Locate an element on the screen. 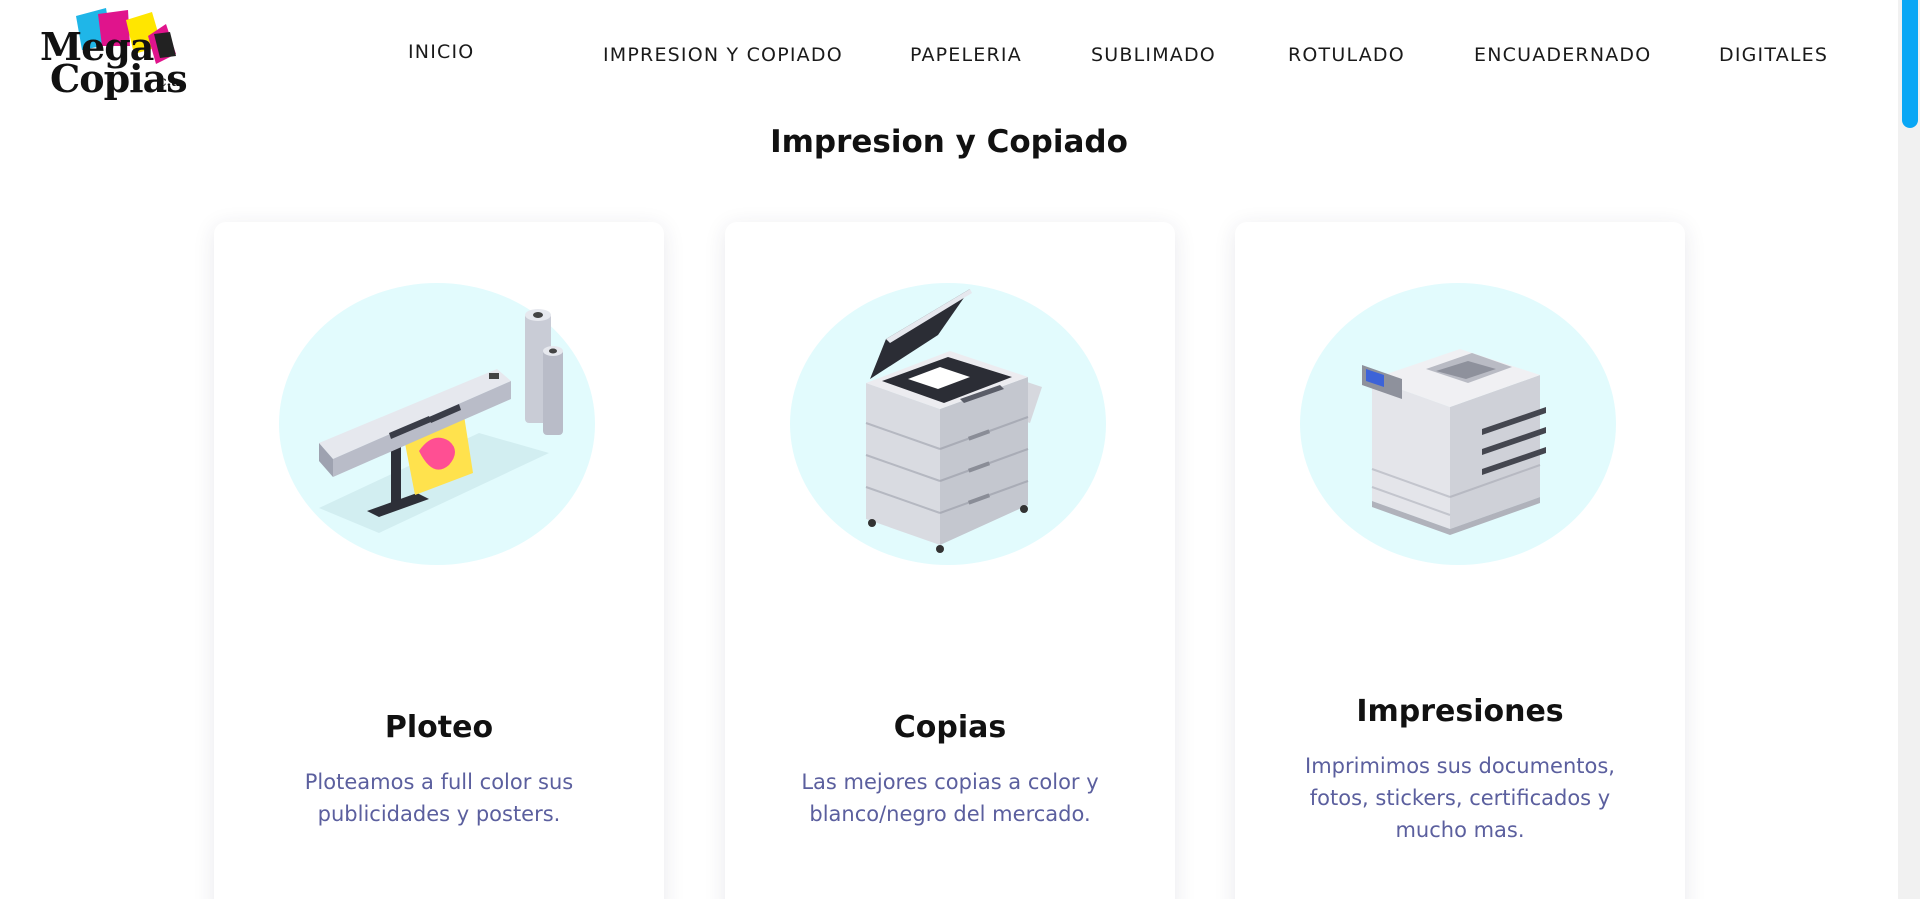 The height and width of the screenshot is (899, 1920). nav-item-encuadernado: ENCUADERNADO is located at coordinates (1562, 55).